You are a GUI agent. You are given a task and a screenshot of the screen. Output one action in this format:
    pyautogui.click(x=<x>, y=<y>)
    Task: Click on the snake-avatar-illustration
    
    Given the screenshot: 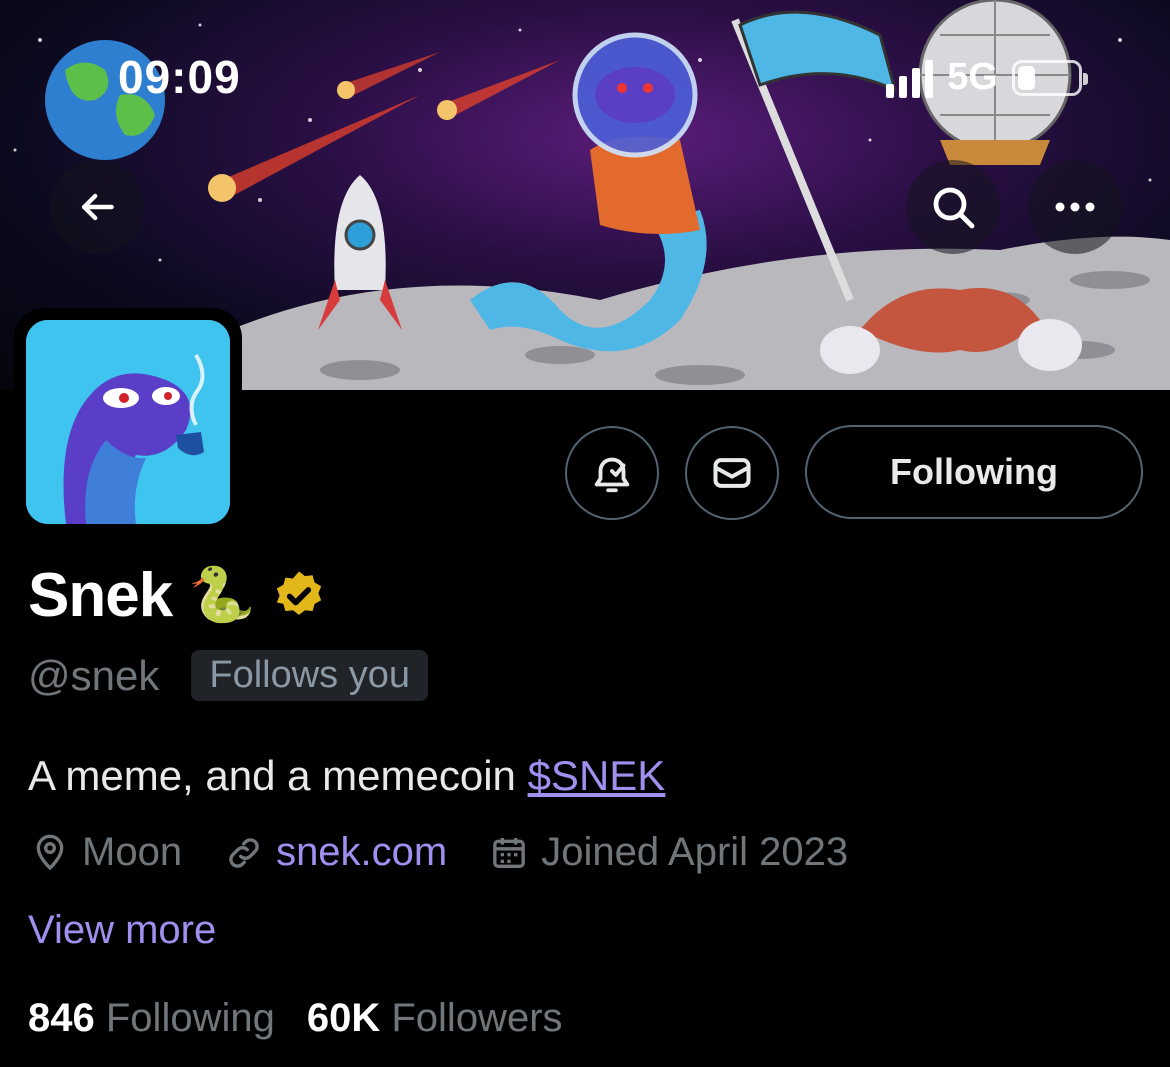 What is the action you would take?
    pyautogui.click(x=128, y=422)
    